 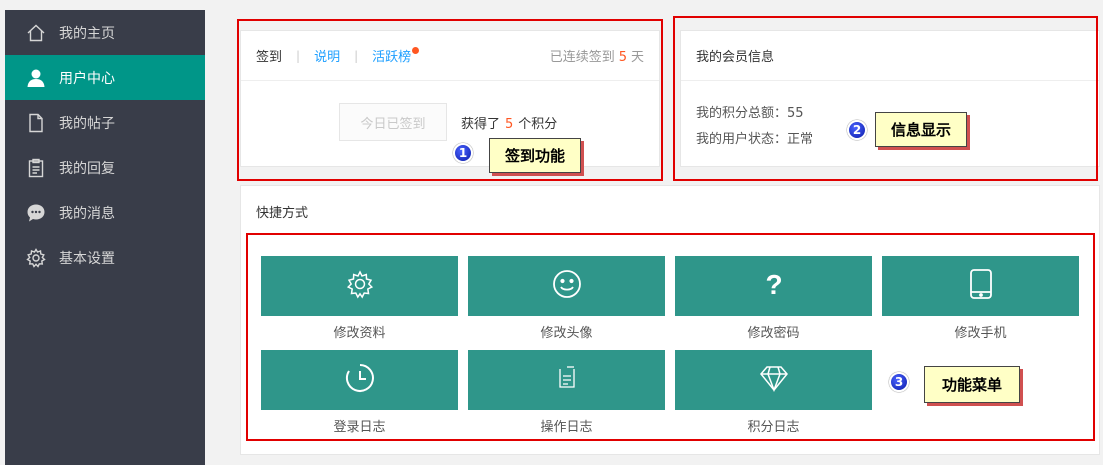 I want to click on earned-suffix: 个积分, so click(x=538, y=124).